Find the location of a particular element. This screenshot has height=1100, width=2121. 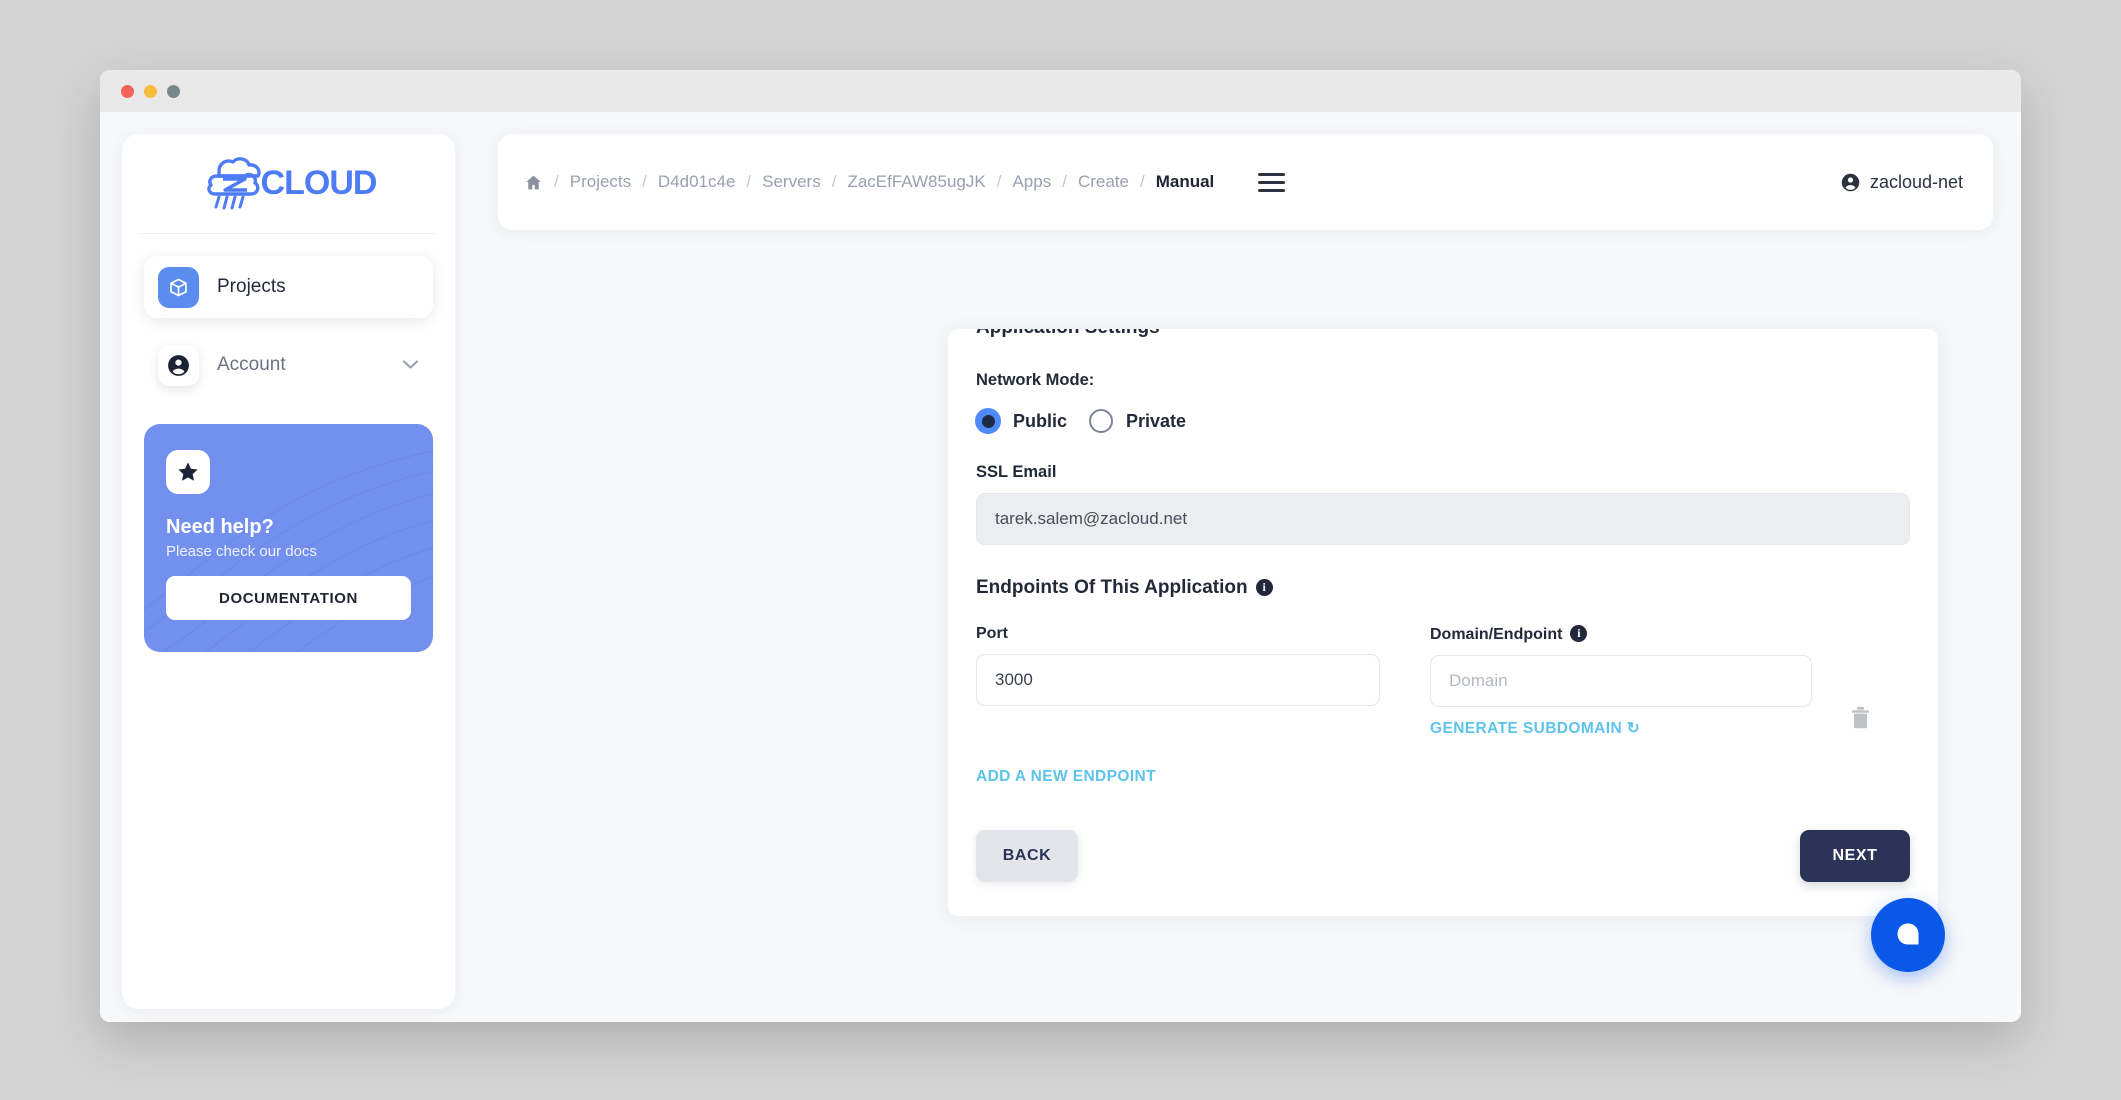

window-minimize-button is located at coordinates (150, 91).